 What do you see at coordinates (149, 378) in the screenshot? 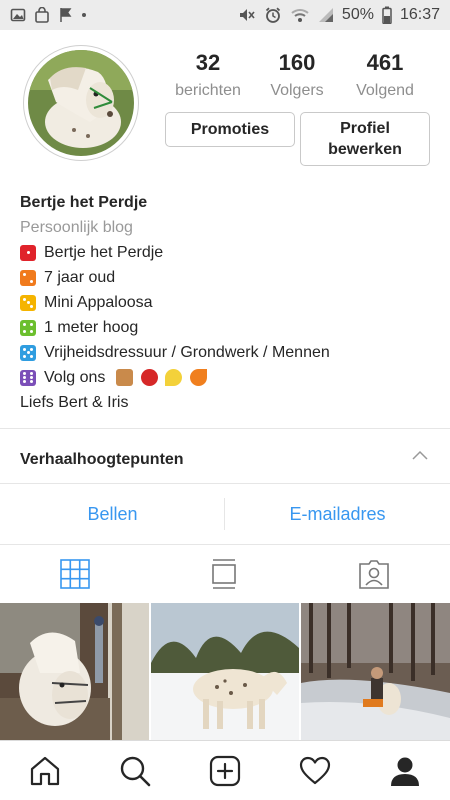
I see `apple-icon` at bounding box center [149, 378].